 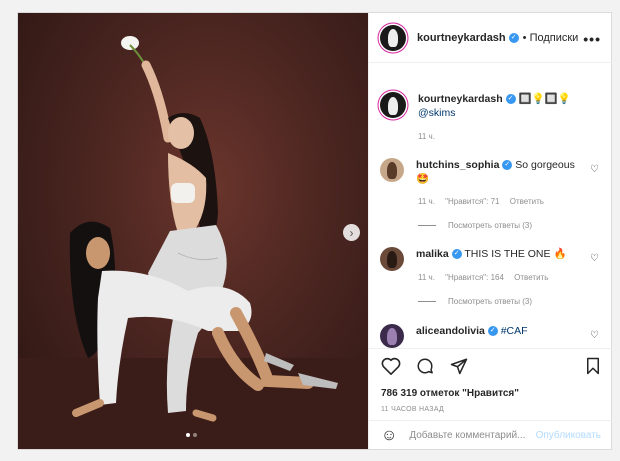 I want to click on publish-button: Опубликовать, so click(x=568, y=435).